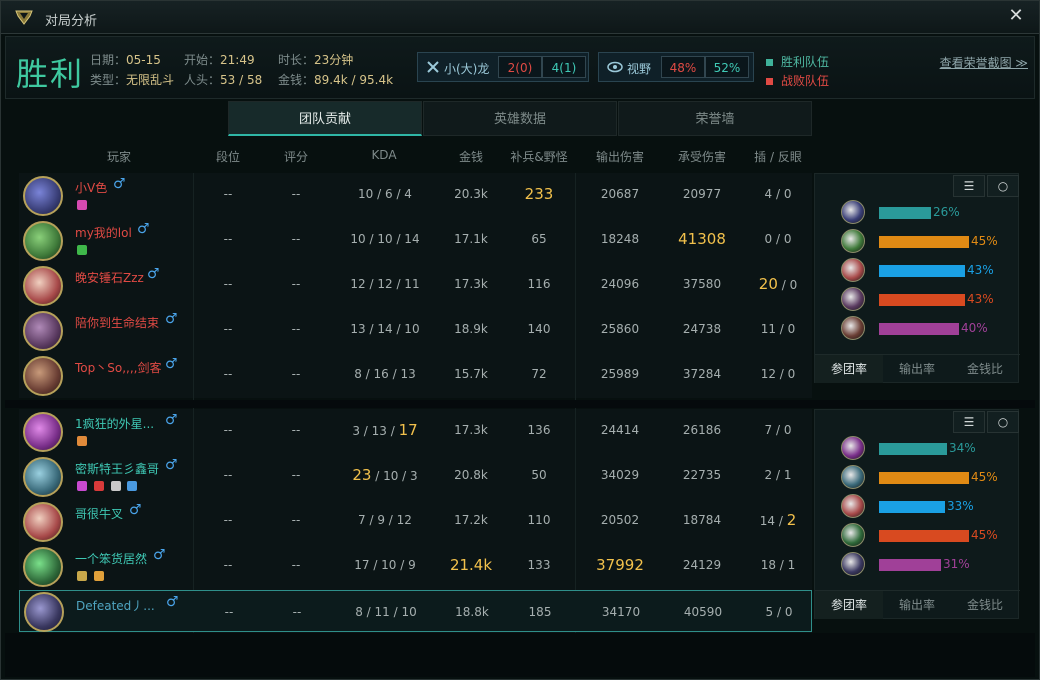  What do you see at coordinates (620, 239) in the screenshot?
I see `damage-cell: 18248` at bounding box center [620, 239].